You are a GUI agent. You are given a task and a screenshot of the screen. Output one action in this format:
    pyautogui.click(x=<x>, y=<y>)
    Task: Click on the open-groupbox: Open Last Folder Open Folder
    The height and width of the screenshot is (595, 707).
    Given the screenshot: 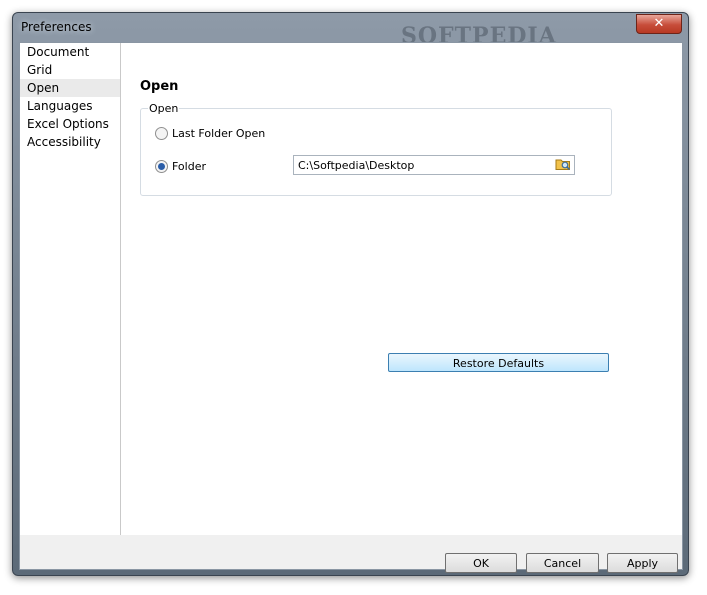 What is the action you would take?
    pyautogui.click(x=376, y=149)
    